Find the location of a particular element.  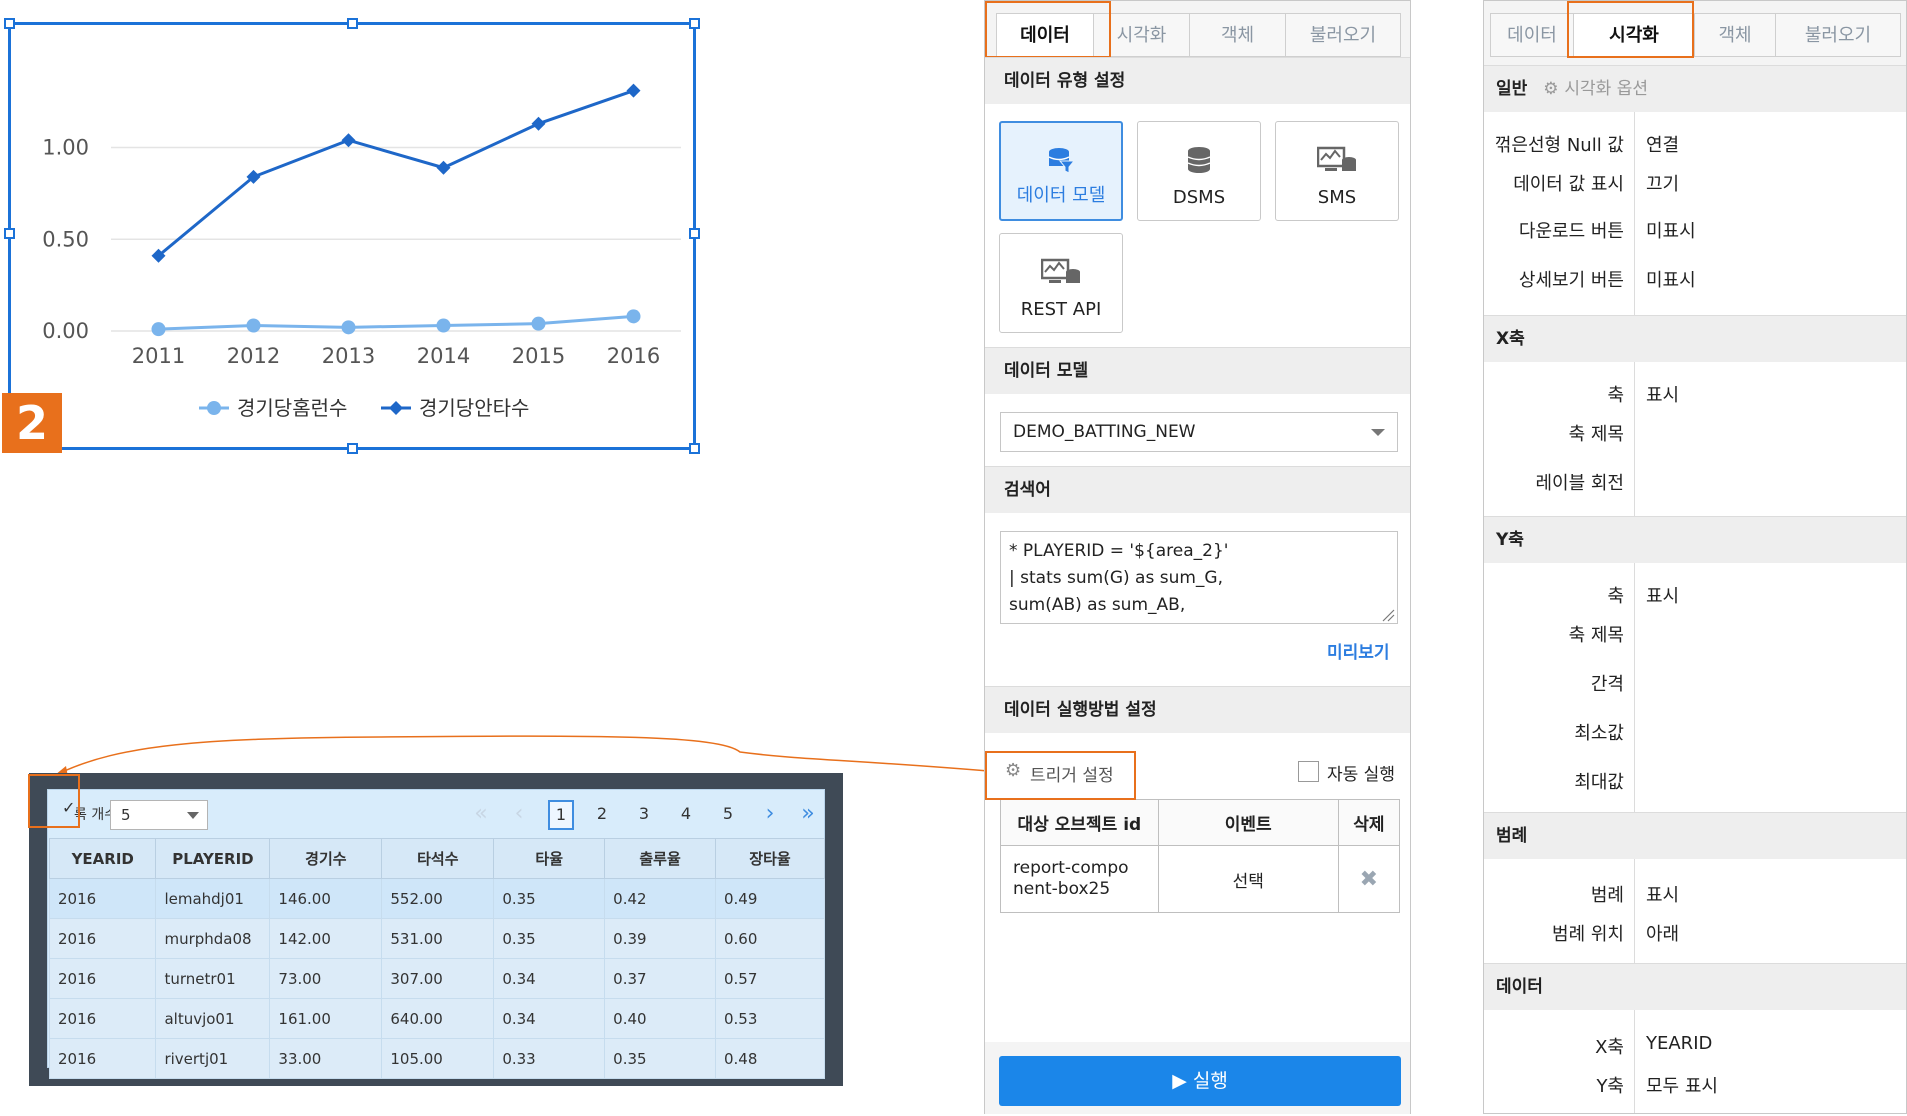

table-cell: 552.00 is located at coordinates (438, 898).